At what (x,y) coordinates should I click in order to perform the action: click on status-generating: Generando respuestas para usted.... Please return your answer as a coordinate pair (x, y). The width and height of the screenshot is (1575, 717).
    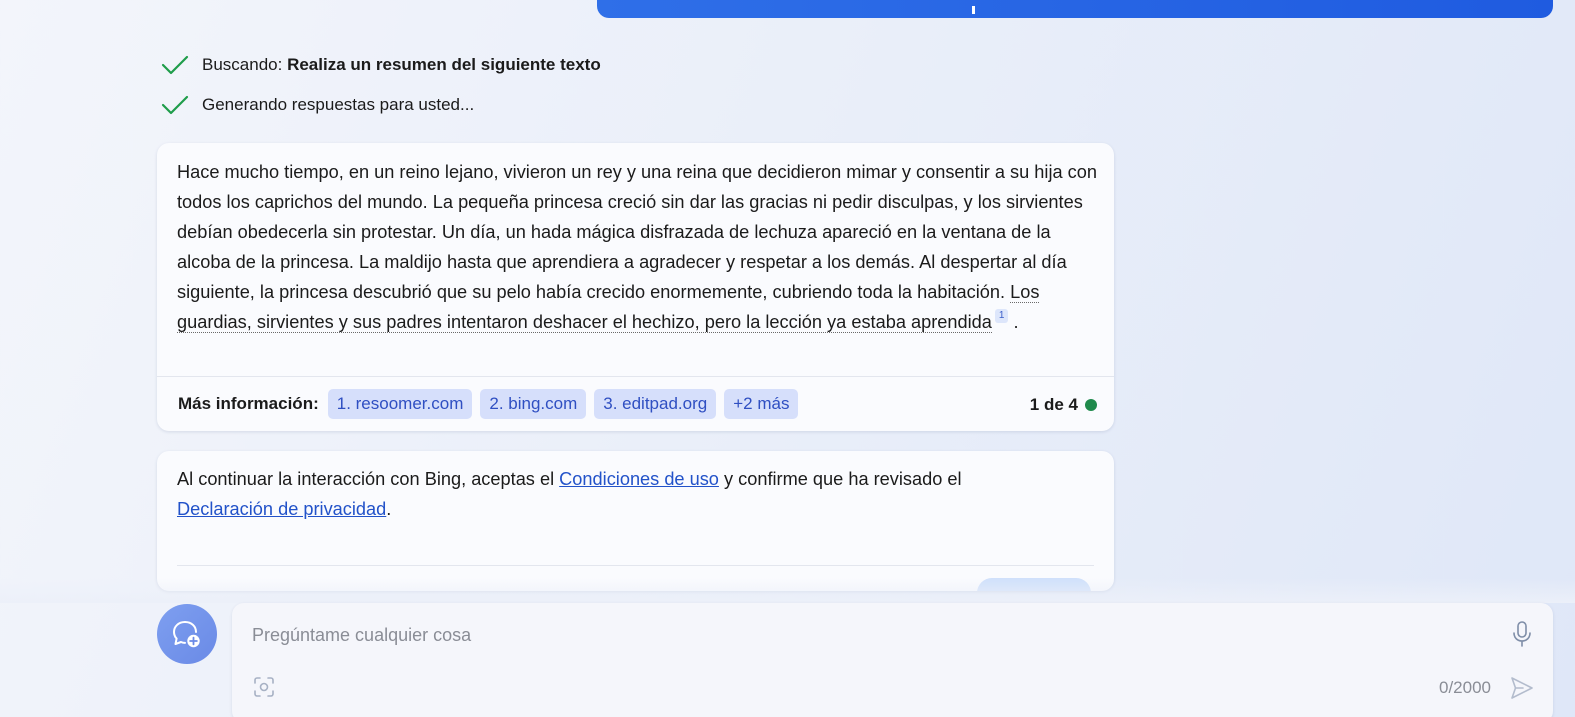
    Looking at the image, I should click on (317, 105).